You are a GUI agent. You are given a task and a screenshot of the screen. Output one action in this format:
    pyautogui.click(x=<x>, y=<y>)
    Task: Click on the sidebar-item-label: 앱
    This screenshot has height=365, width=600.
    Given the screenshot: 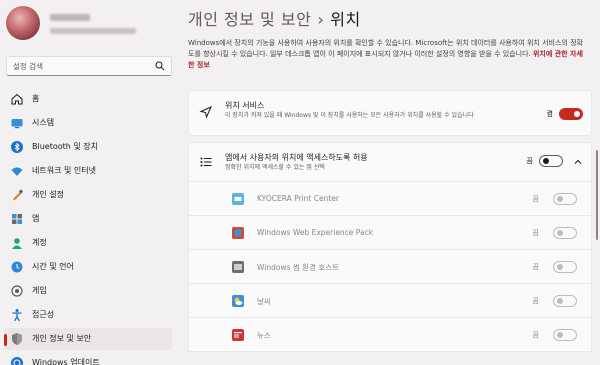 What is the action you would take?
    pyautogui.click(x=36, y=218)
    